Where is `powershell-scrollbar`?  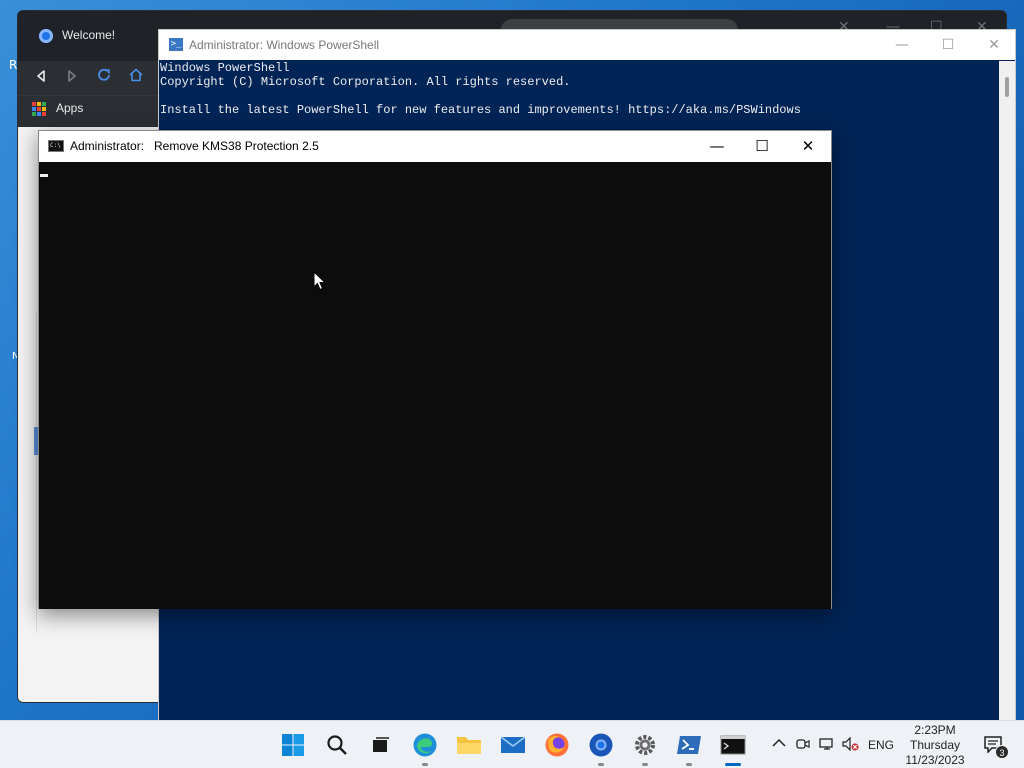 powershell-scrollbar is located at coordinates (1007, 391).